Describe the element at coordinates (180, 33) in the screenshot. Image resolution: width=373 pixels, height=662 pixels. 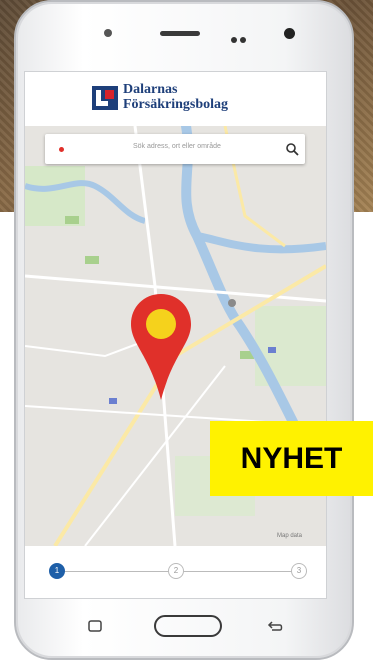
I see `earpiece-speaker` at that location.